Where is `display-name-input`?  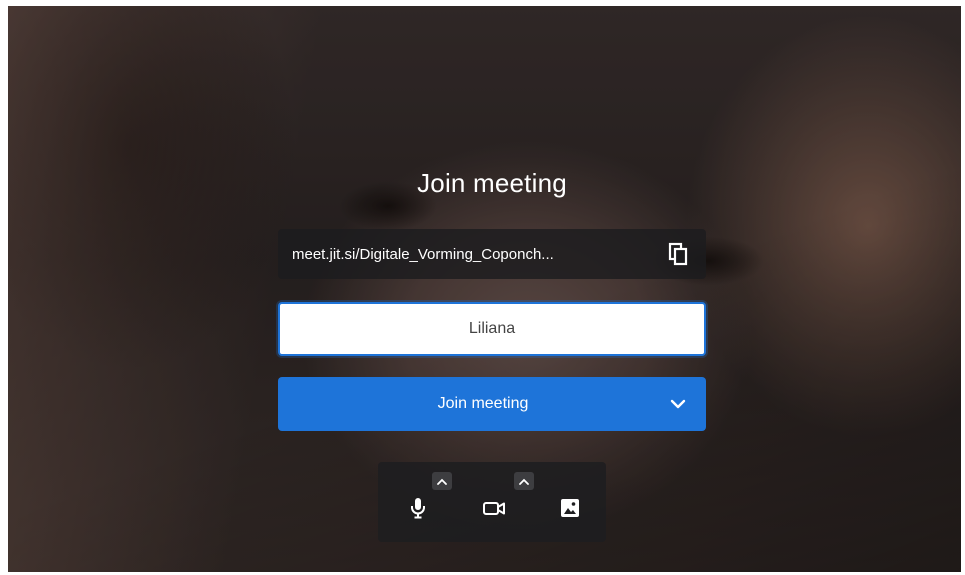 display-name-input is located at coordinates (492, 329).